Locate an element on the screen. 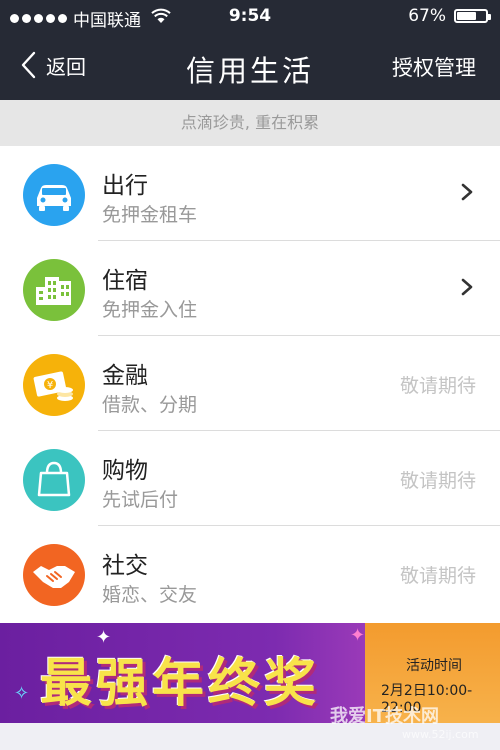 Image resolution: width=500 pixels, height=750 pixels. list-item-shopping: 购物 先试后付 敬请期待 is located at coordinates (250, 478).